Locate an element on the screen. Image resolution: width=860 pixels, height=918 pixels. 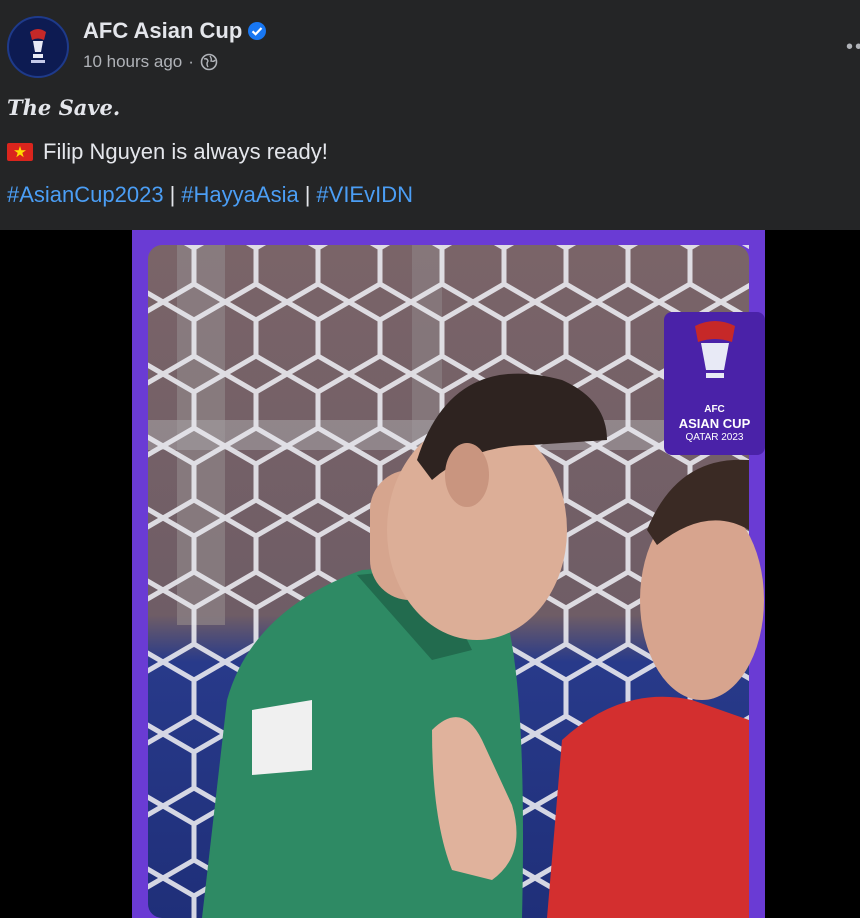
hashtag-row: #AsianCup2023 | #HayyaAsia | #VIEvIDN is located at coordinates (210, 195).